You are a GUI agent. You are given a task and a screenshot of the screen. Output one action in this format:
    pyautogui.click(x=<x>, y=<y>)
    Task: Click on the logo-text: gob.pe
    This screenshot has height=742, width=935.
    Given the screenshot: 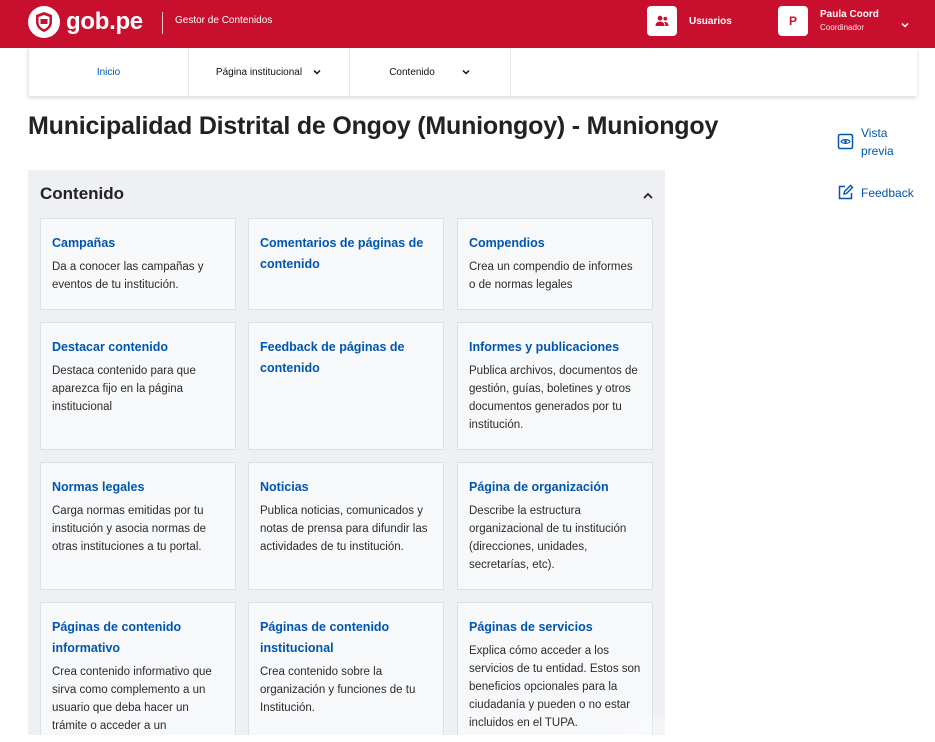 What is the action you would take?
    pyautogui.click(x=104, y=21)
    